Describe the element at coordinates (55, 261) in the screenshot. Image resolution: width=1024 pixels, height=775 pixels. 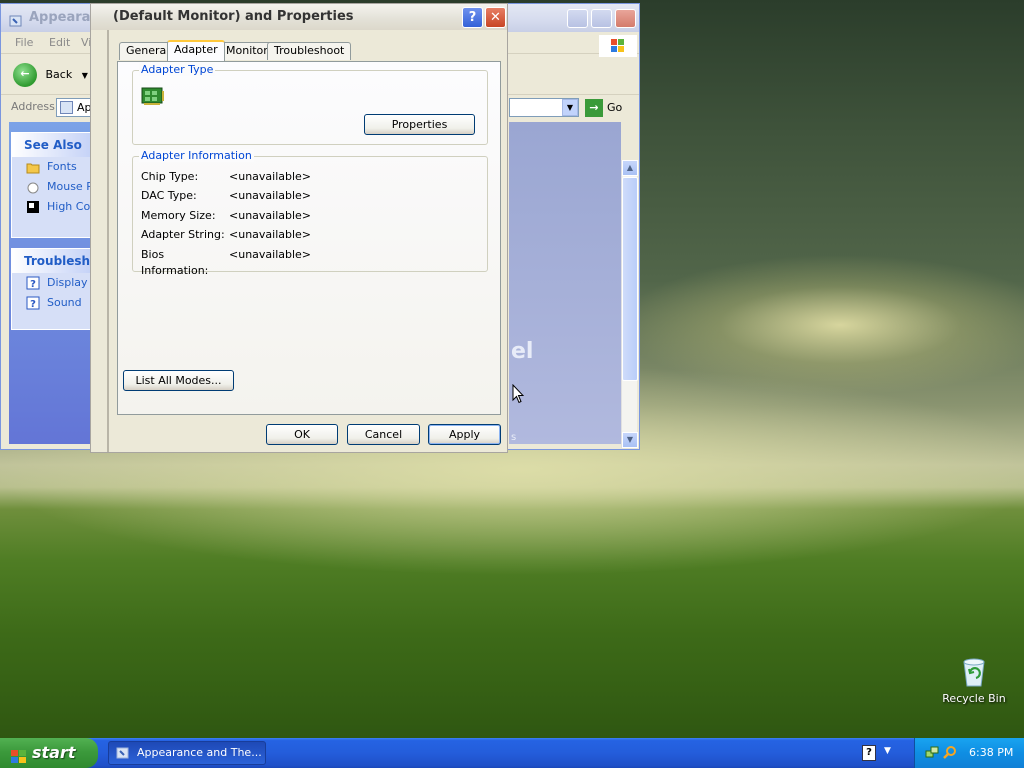
I see `troubleshooters-header: Troublesho` at that location.